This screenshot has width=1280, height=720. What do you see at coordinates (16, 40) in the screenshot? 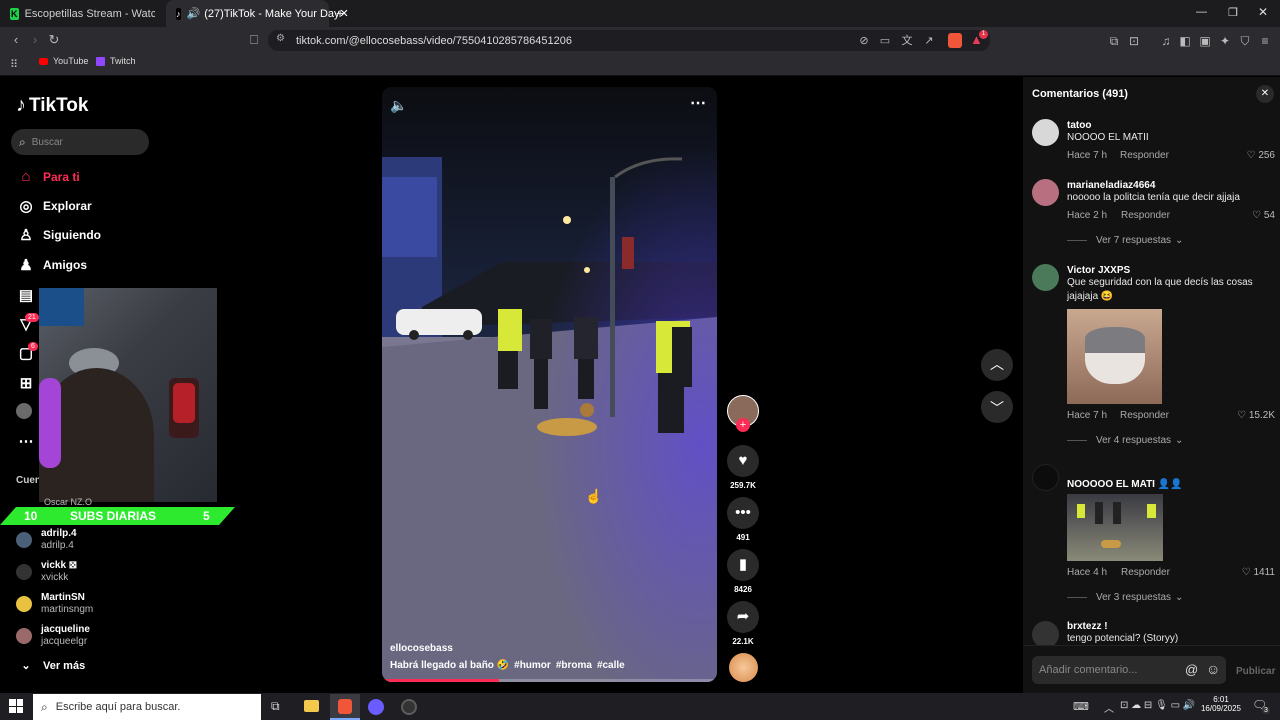
I see `back-icon: ‹` at bounding box center [16, 40].